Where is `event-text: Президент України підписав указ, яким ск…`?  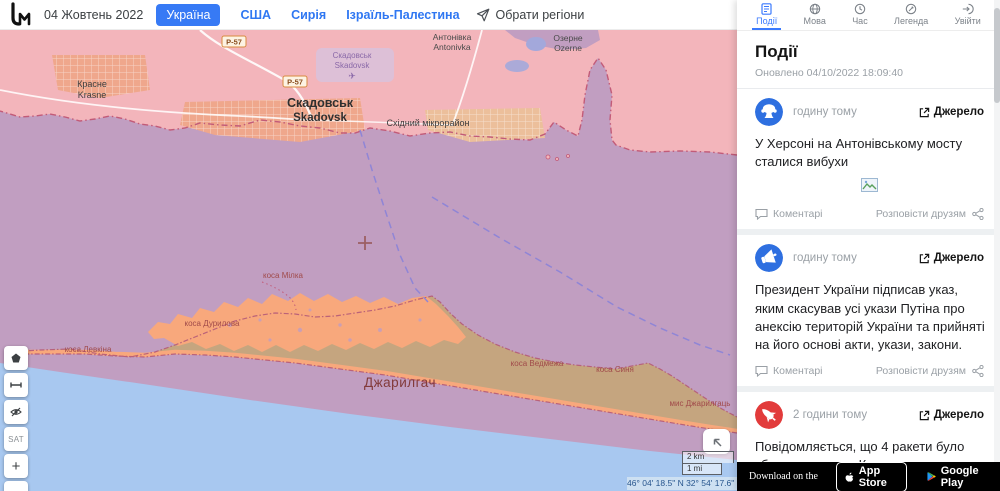 event-text: Президент України підписав указ, яким ск… is located at coordinates (870, 317).